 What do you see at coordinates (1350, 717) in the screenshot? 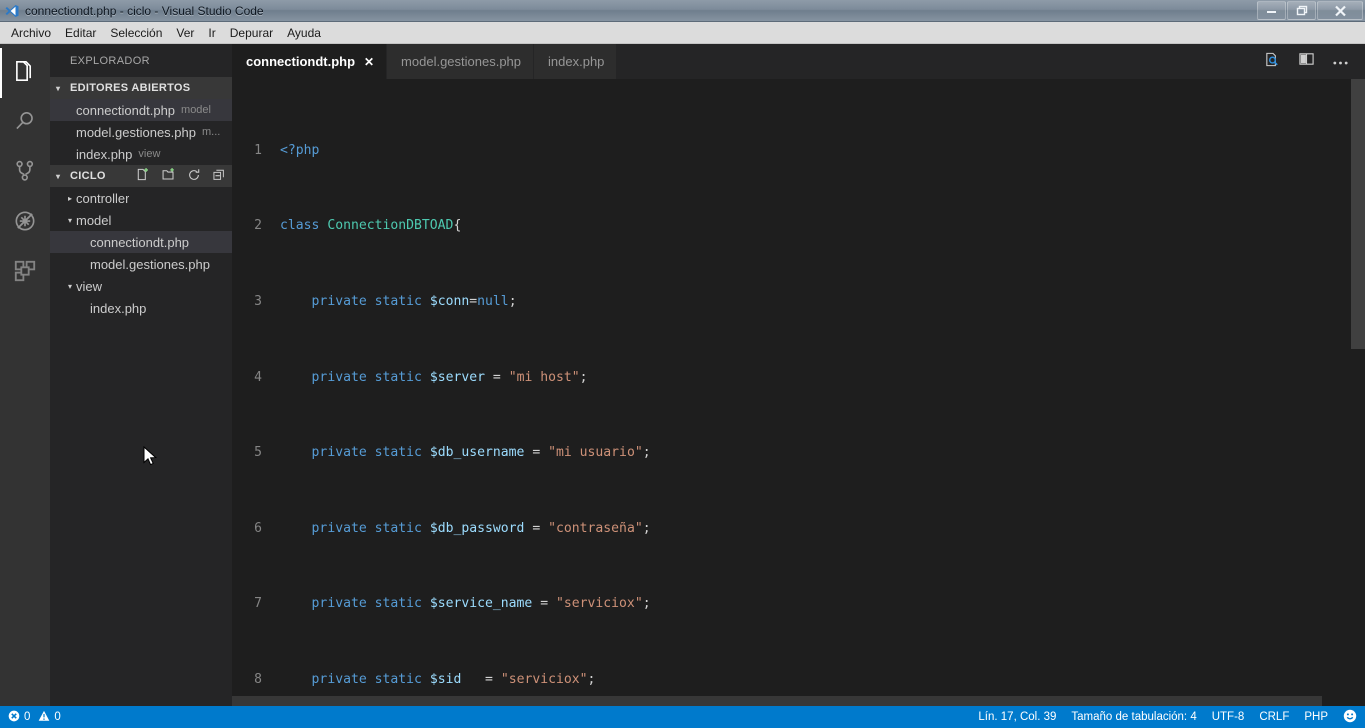
I see `smiley-icon` at bounding box center [1350, 717].